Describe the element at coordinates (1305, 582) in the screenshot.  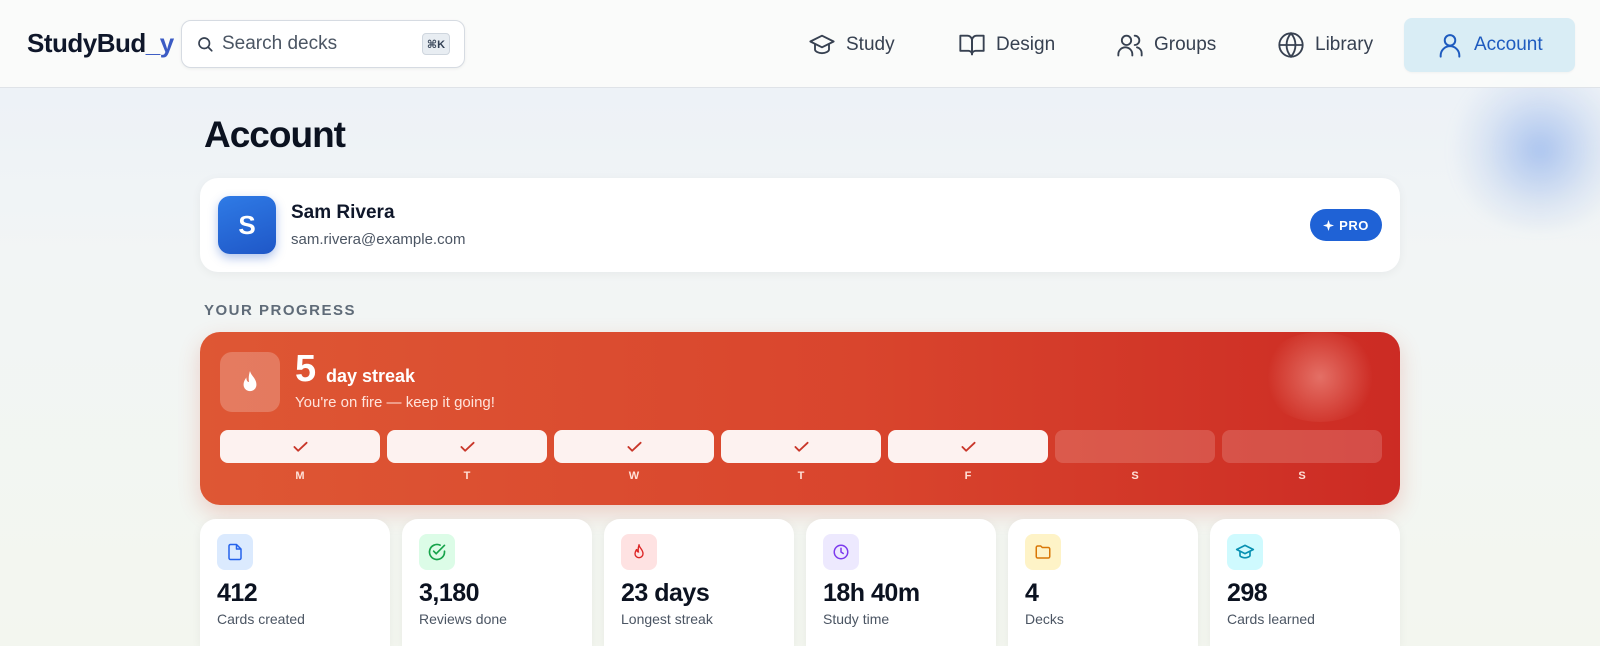
I see `stat-card: 298 Cards learned` at that location.